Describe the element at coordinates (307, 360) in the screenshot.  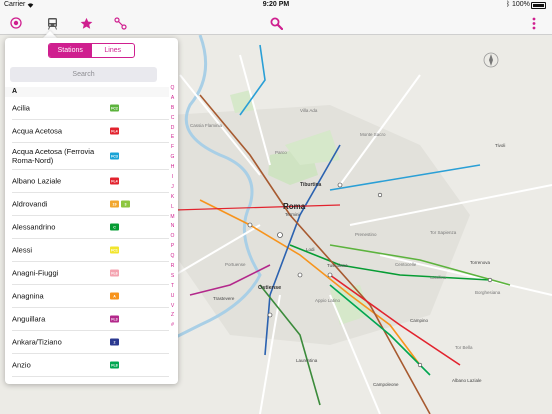
I see `map-label: Laurentina` at that location.